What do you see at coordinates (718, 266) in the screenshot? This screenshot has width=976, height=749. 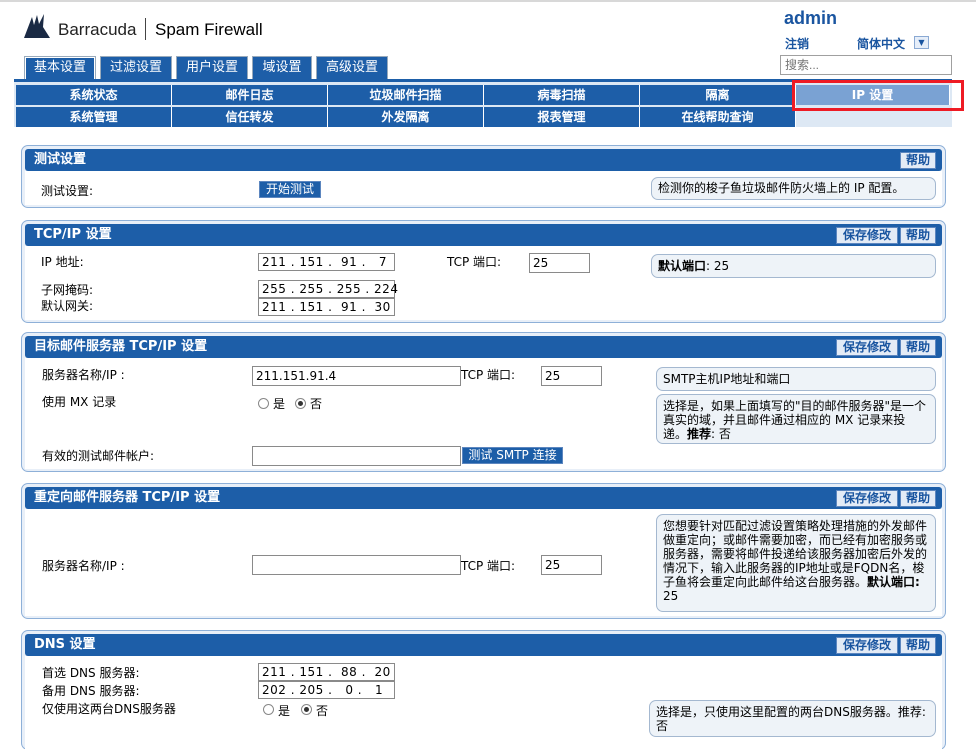 I see `help-text: : 25` at bounding box center [718, 266].